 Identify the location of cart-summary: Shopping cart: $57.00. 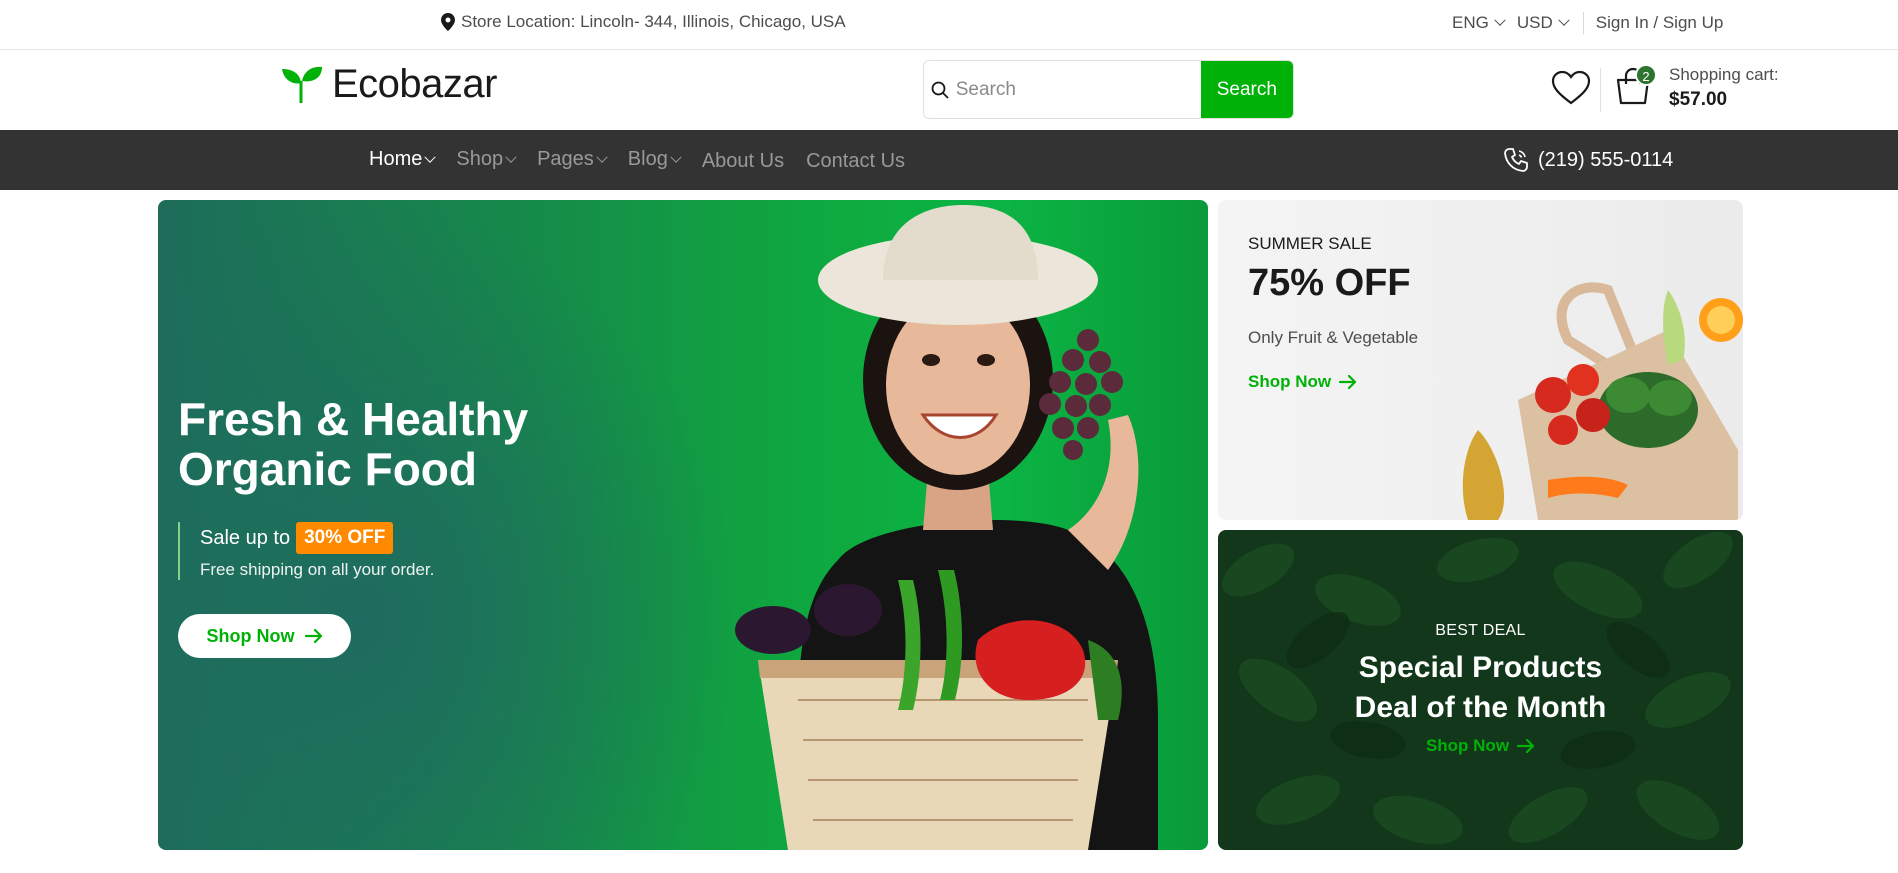
(1724, 88).